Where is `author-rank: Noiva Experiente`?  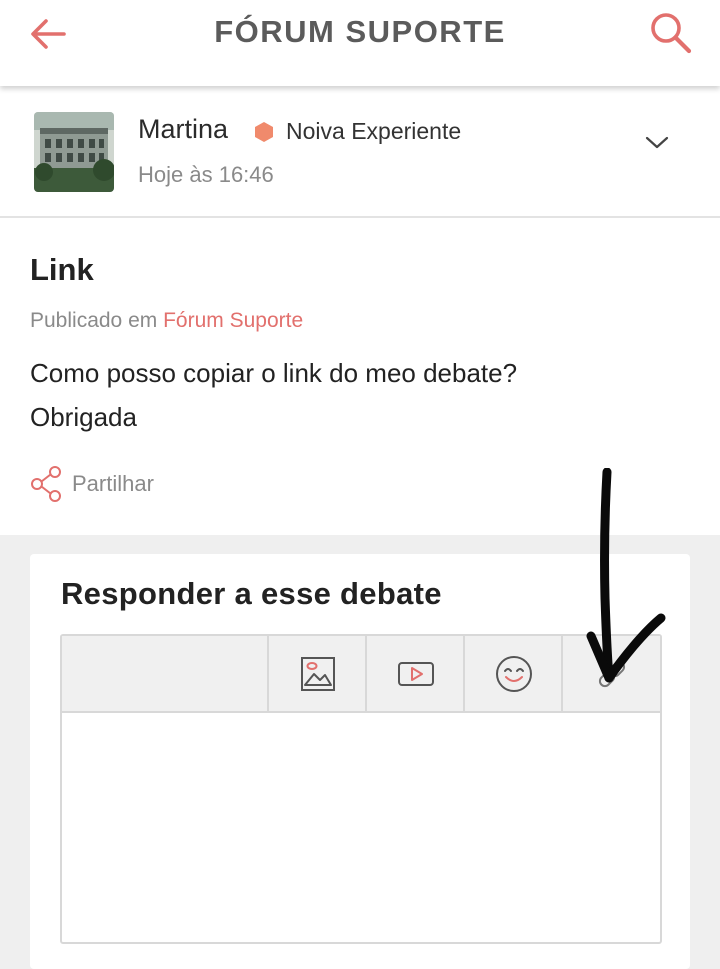
author-rank: Noiva Experiente is located at coordinates (374, 131).